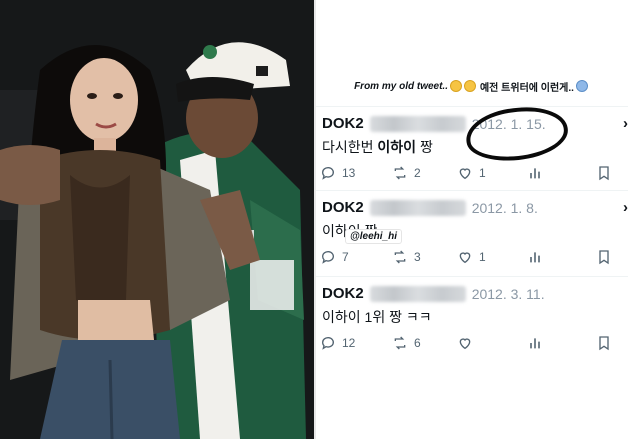  Describe the element at coordinates (424, 147) in the screenshot. I see `tweet-text-tail: 짱` at that location.